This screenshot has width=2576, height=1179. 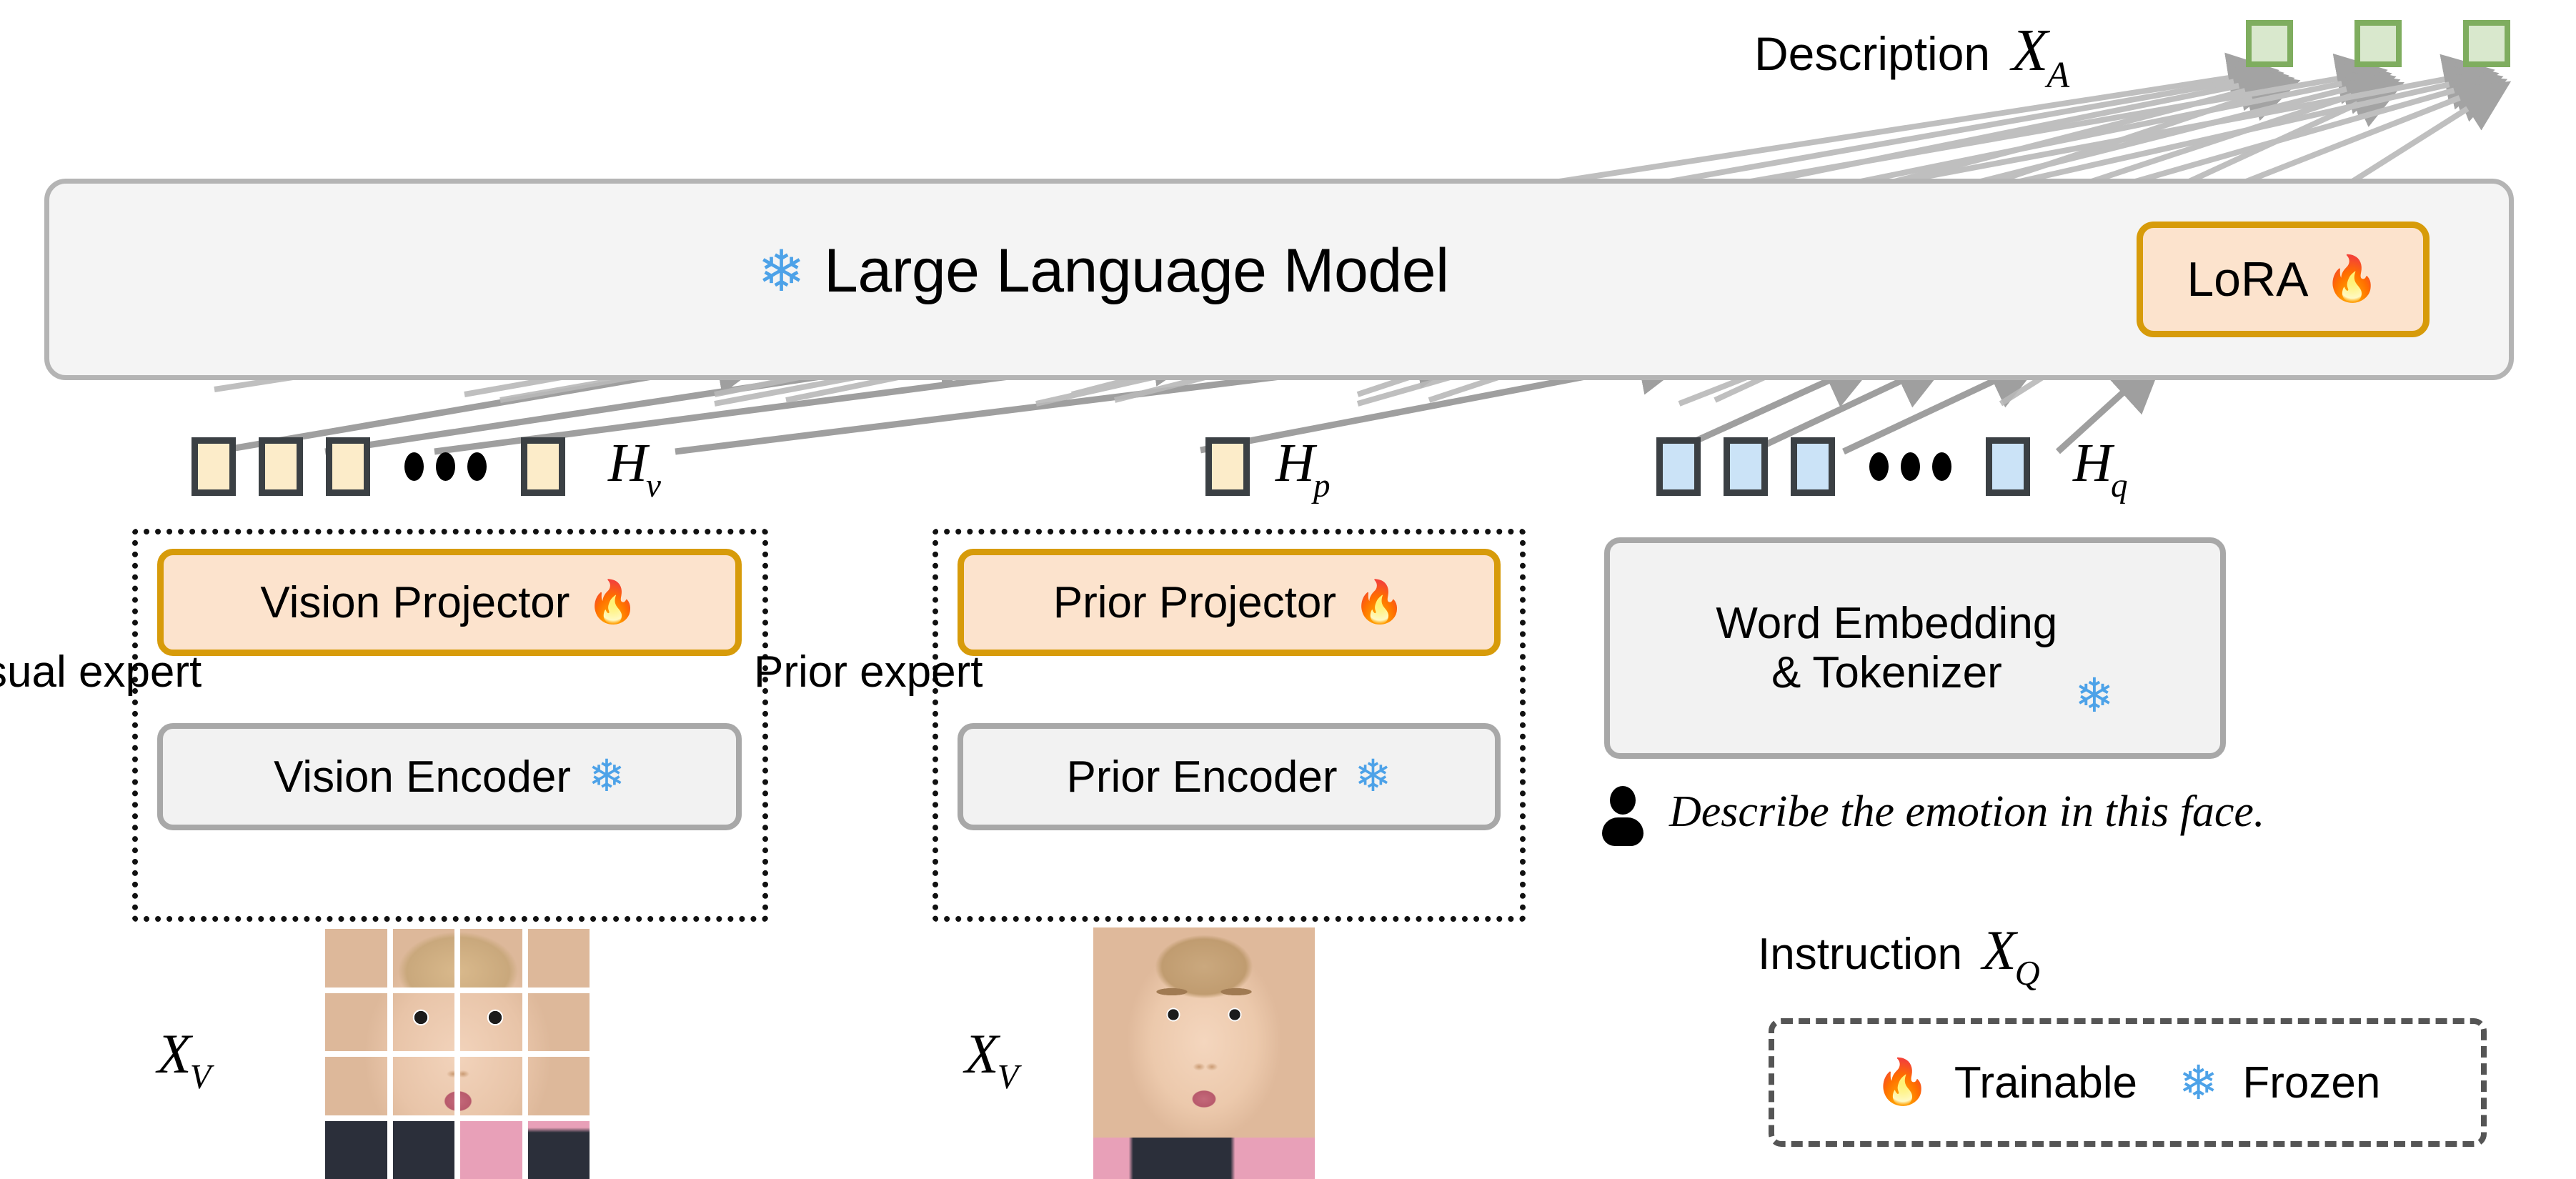 I want to click on llm-label-wrap: ❄ Large Language Model, so click(x=1103, y=272).